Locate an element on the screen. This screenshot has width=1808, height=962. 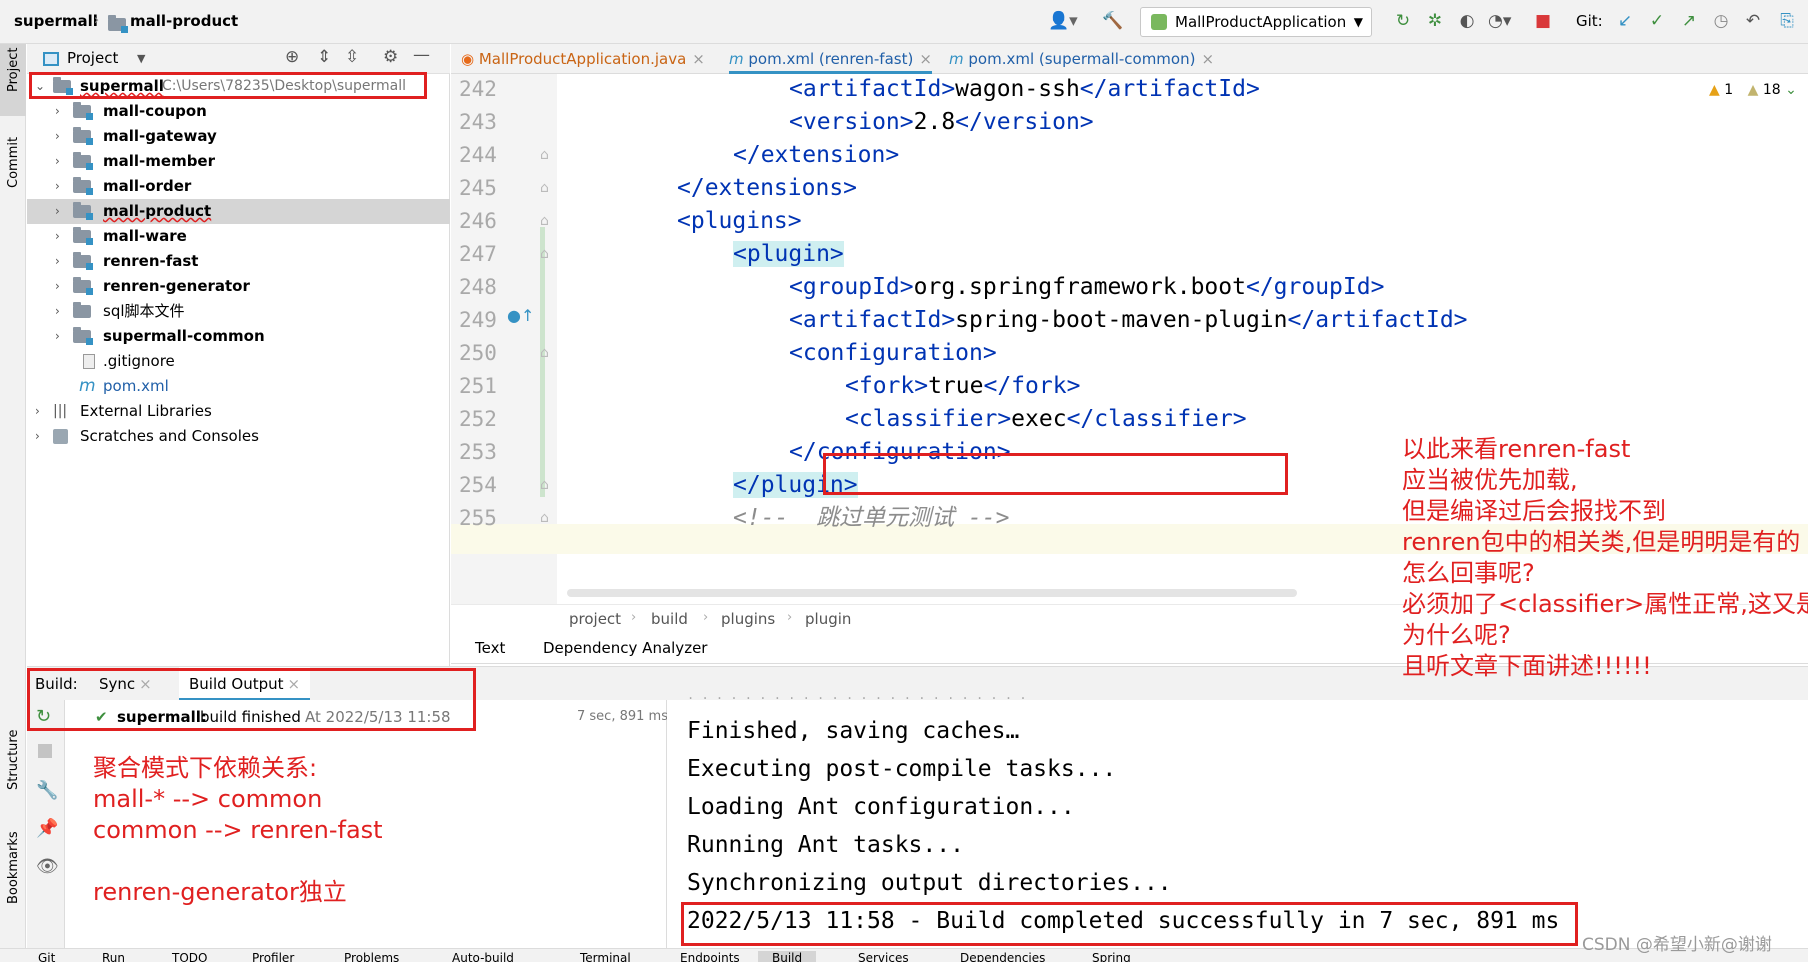
collapse-all-icon: ⇳ is located at coordinates (352, 57).